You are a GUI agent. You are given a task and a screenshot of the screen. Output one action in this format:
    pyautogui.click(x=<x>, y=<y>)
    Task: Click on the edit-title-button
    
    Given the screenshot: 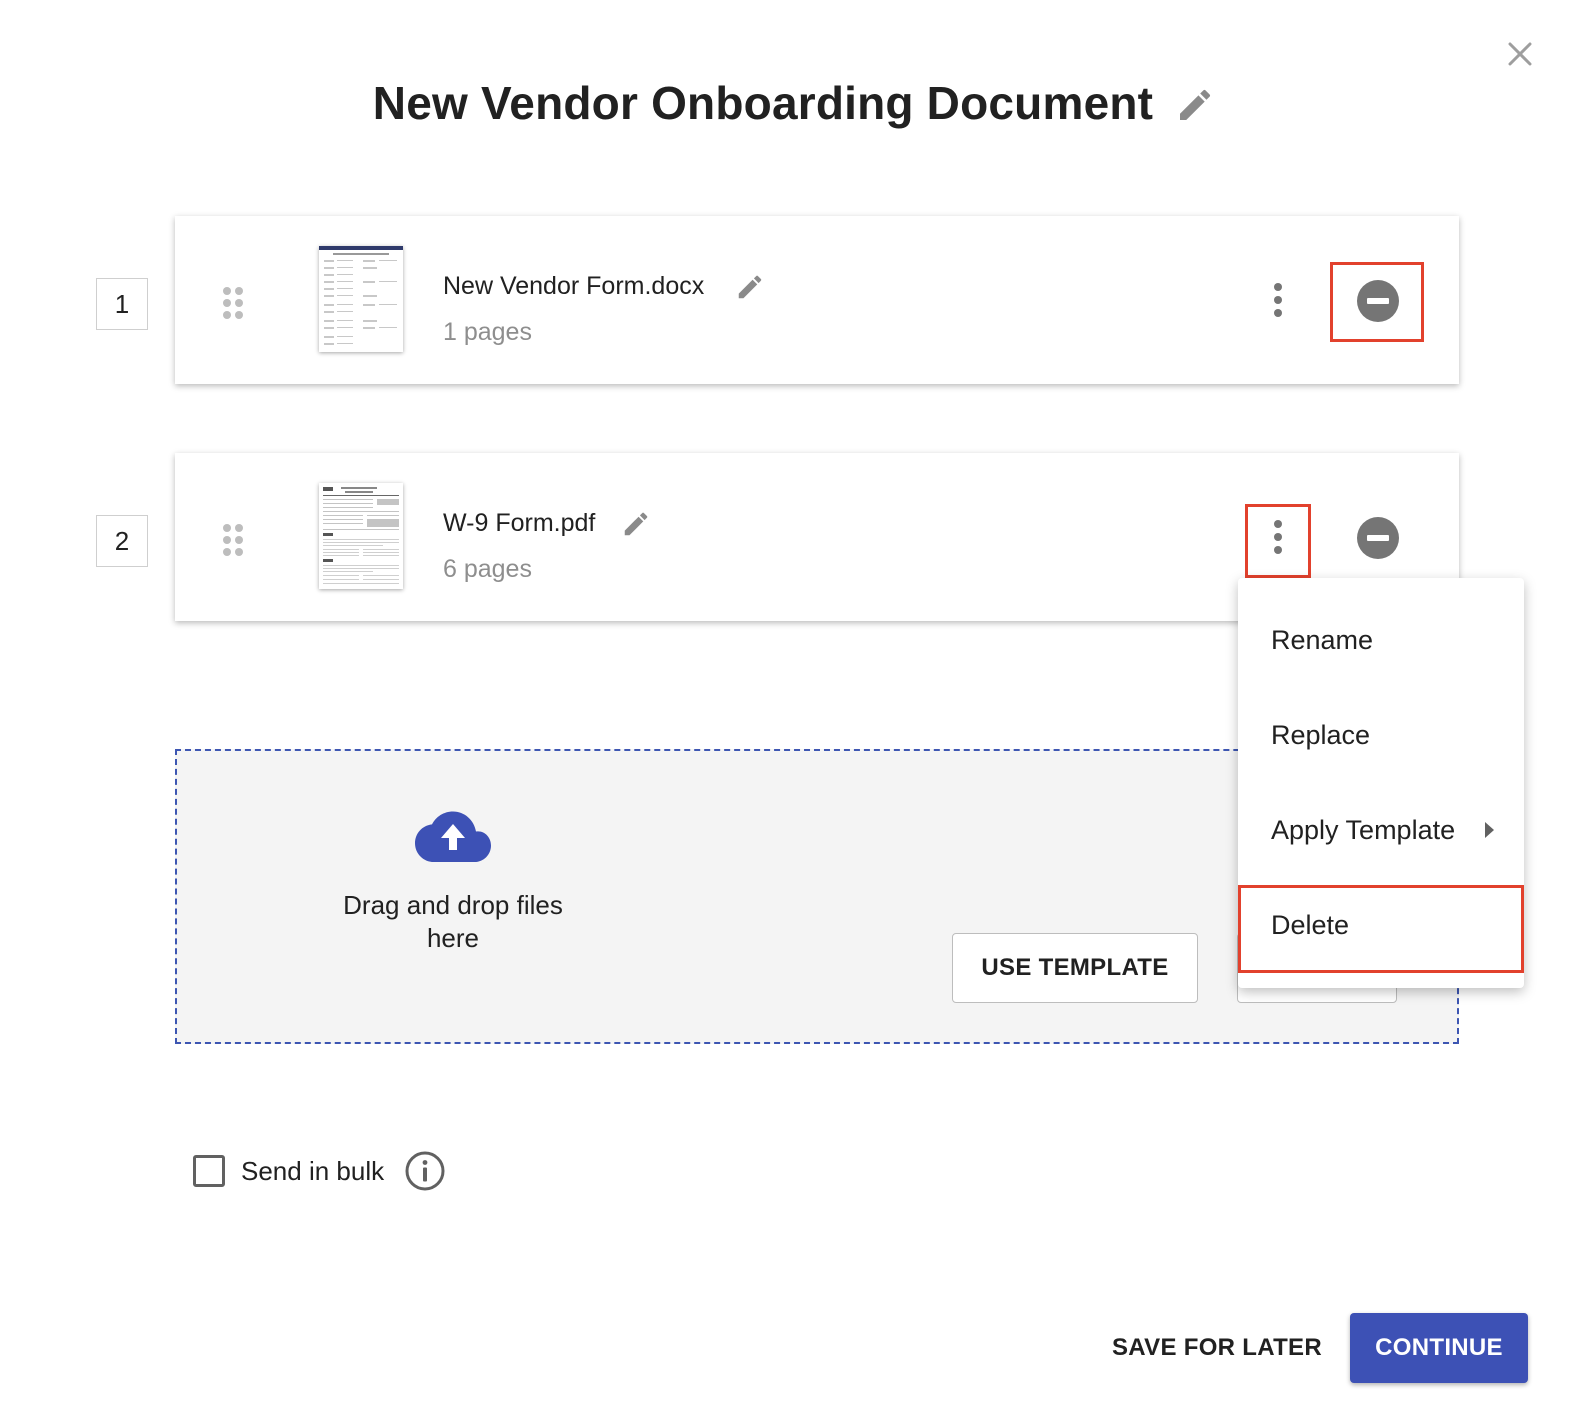 What is the action you would take?
    pyautogui.click(x=1195, y=105)
    